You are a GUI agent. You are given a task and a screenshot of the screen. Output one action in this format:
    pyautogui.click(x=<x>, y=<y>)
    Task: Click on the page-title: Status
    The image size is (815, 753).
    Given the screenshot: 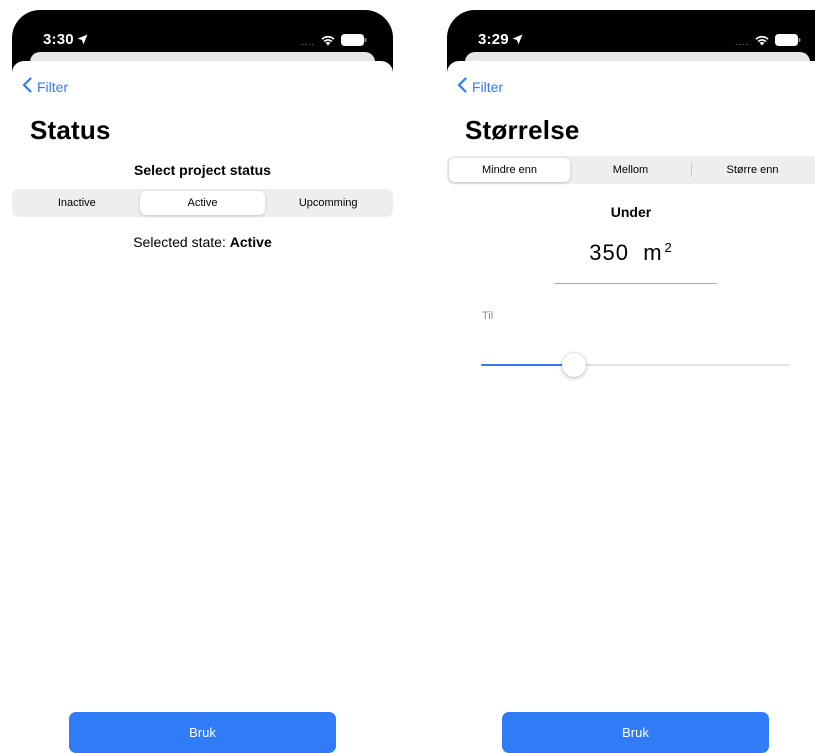 What is the action you would take?
    pyautogui.click(x=70, y=130)
    